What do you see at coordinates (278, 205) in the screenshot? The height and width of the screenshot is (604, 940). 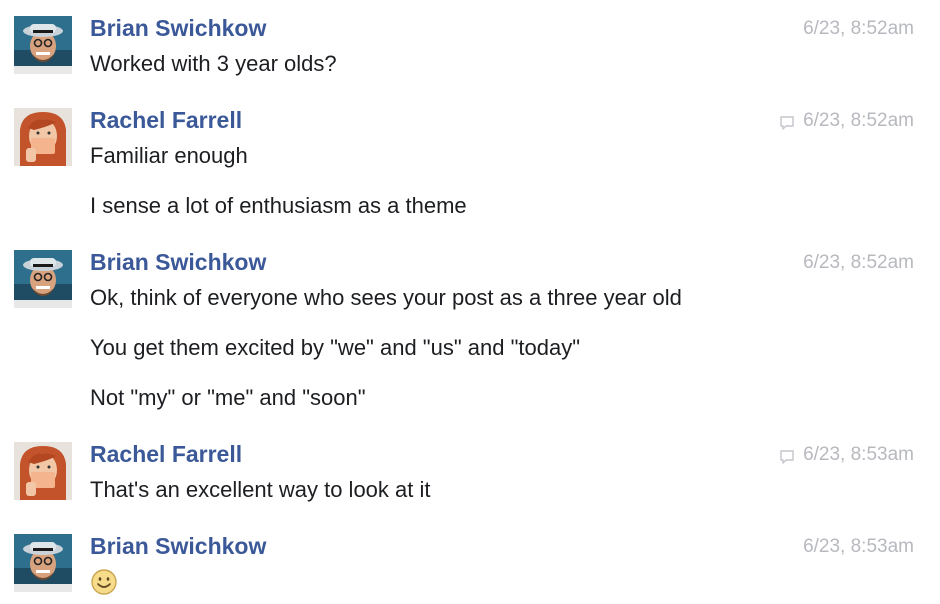 I see `message-text: I sense a lot of enthusiasm as a theme` at bounding box center [278, 205].